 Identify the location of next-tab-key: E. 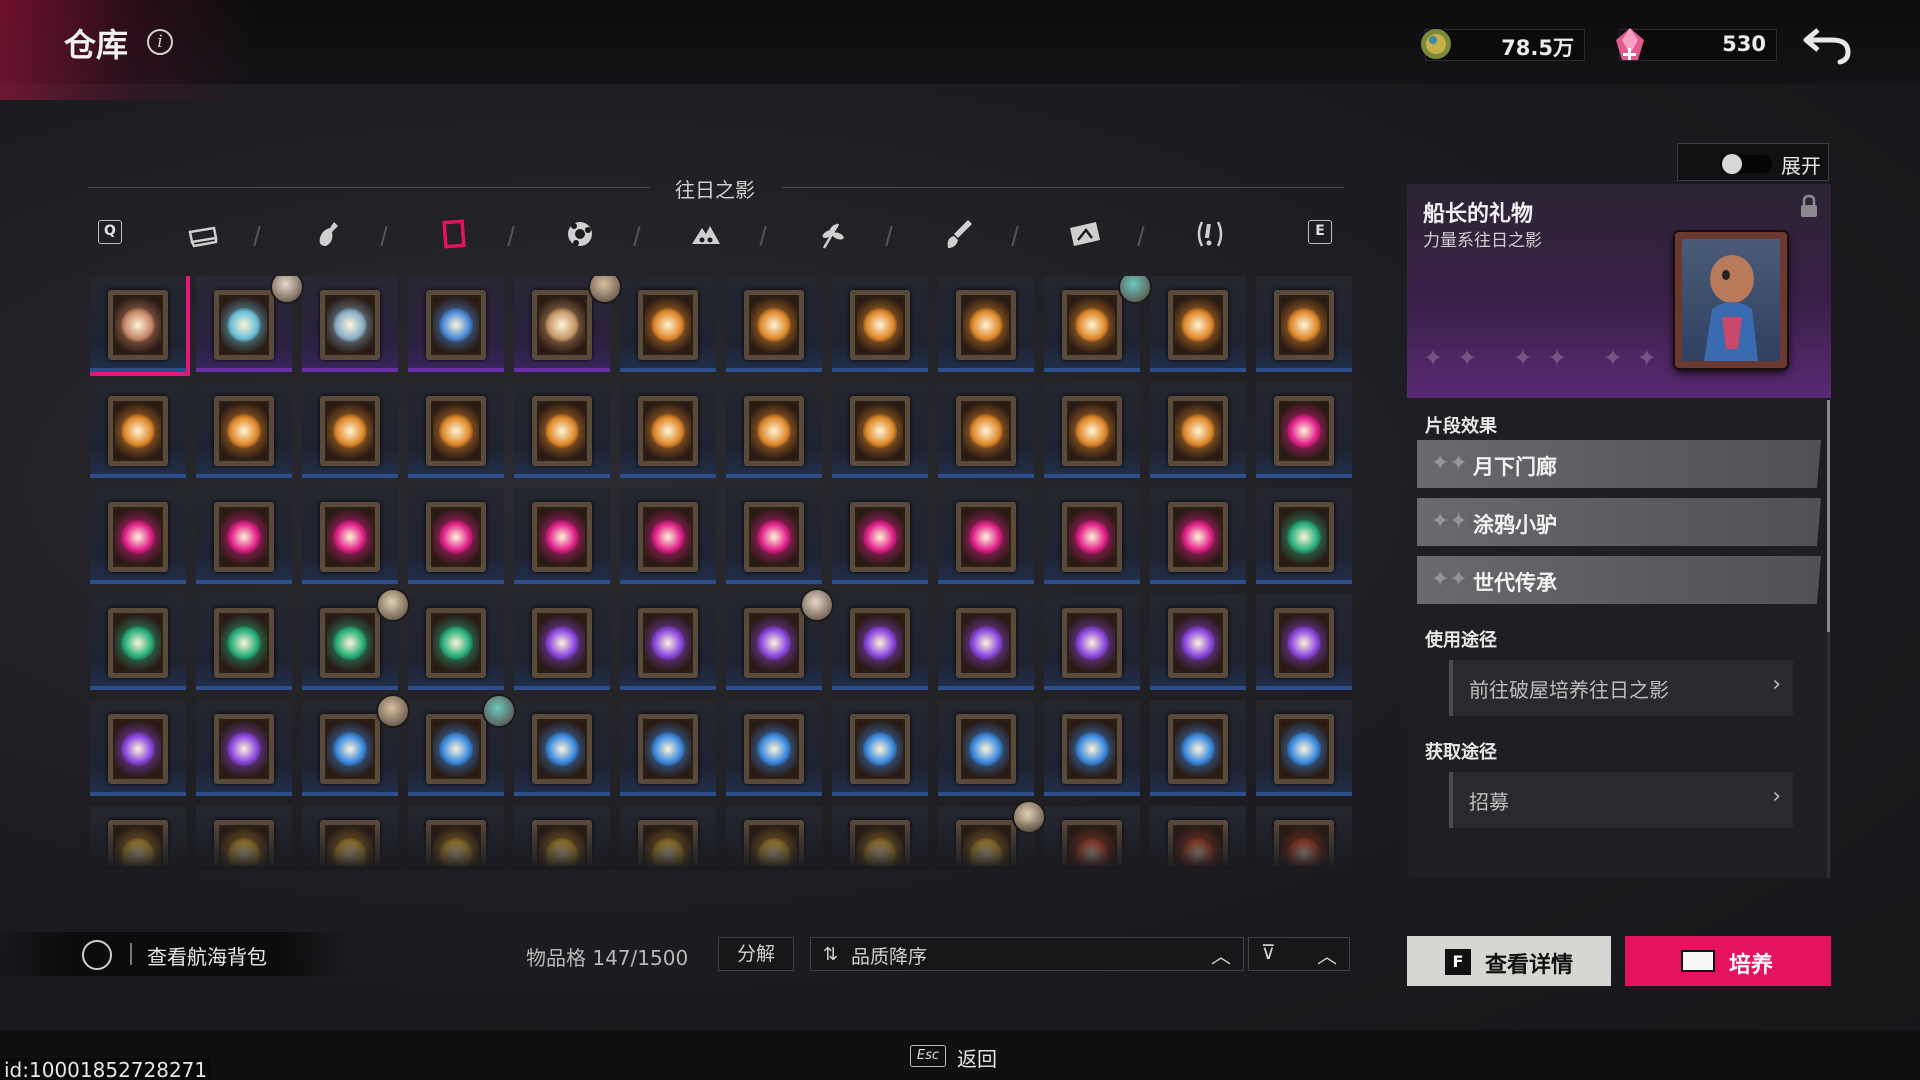
(1320, 232).